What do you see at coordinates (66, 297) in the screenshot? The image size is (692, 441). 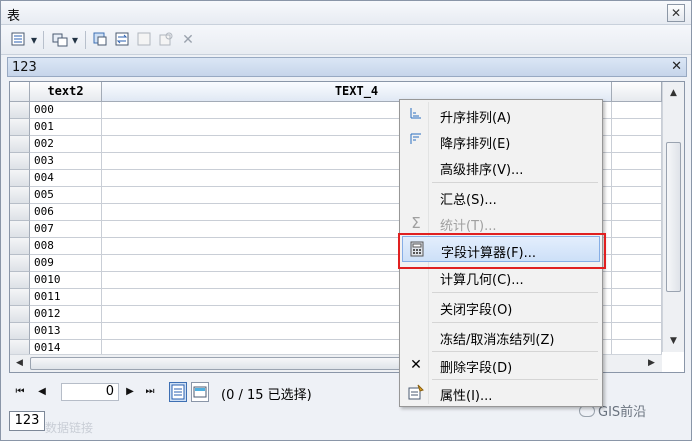 I see `table-cell-text2: 0011` at bounding box center [66, 297].